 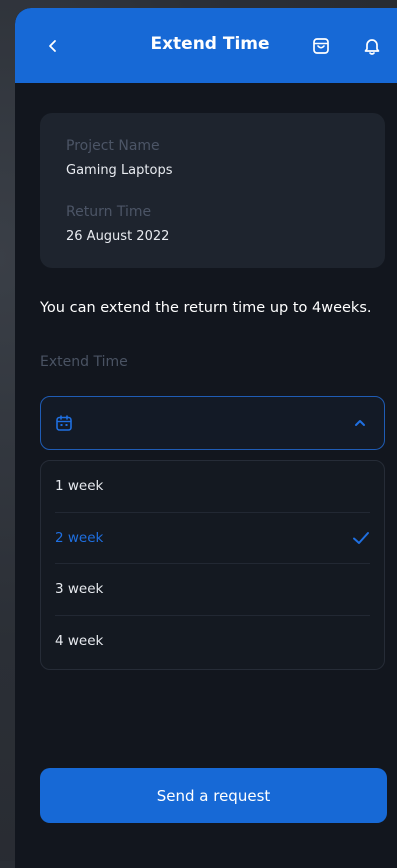 What do you see at coordinates (360, 423) in the screenshot?
I see `chevron-up-icon` at bounding box center [360, 423].